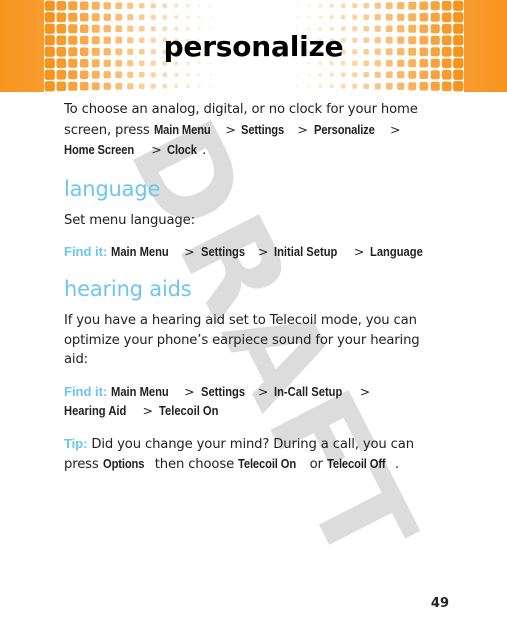 The image size is (507, 617). What do you see at coordinates (316, 464) in the screenshot?
I see `tip-text-3: or` at bounding box center [316, 464].